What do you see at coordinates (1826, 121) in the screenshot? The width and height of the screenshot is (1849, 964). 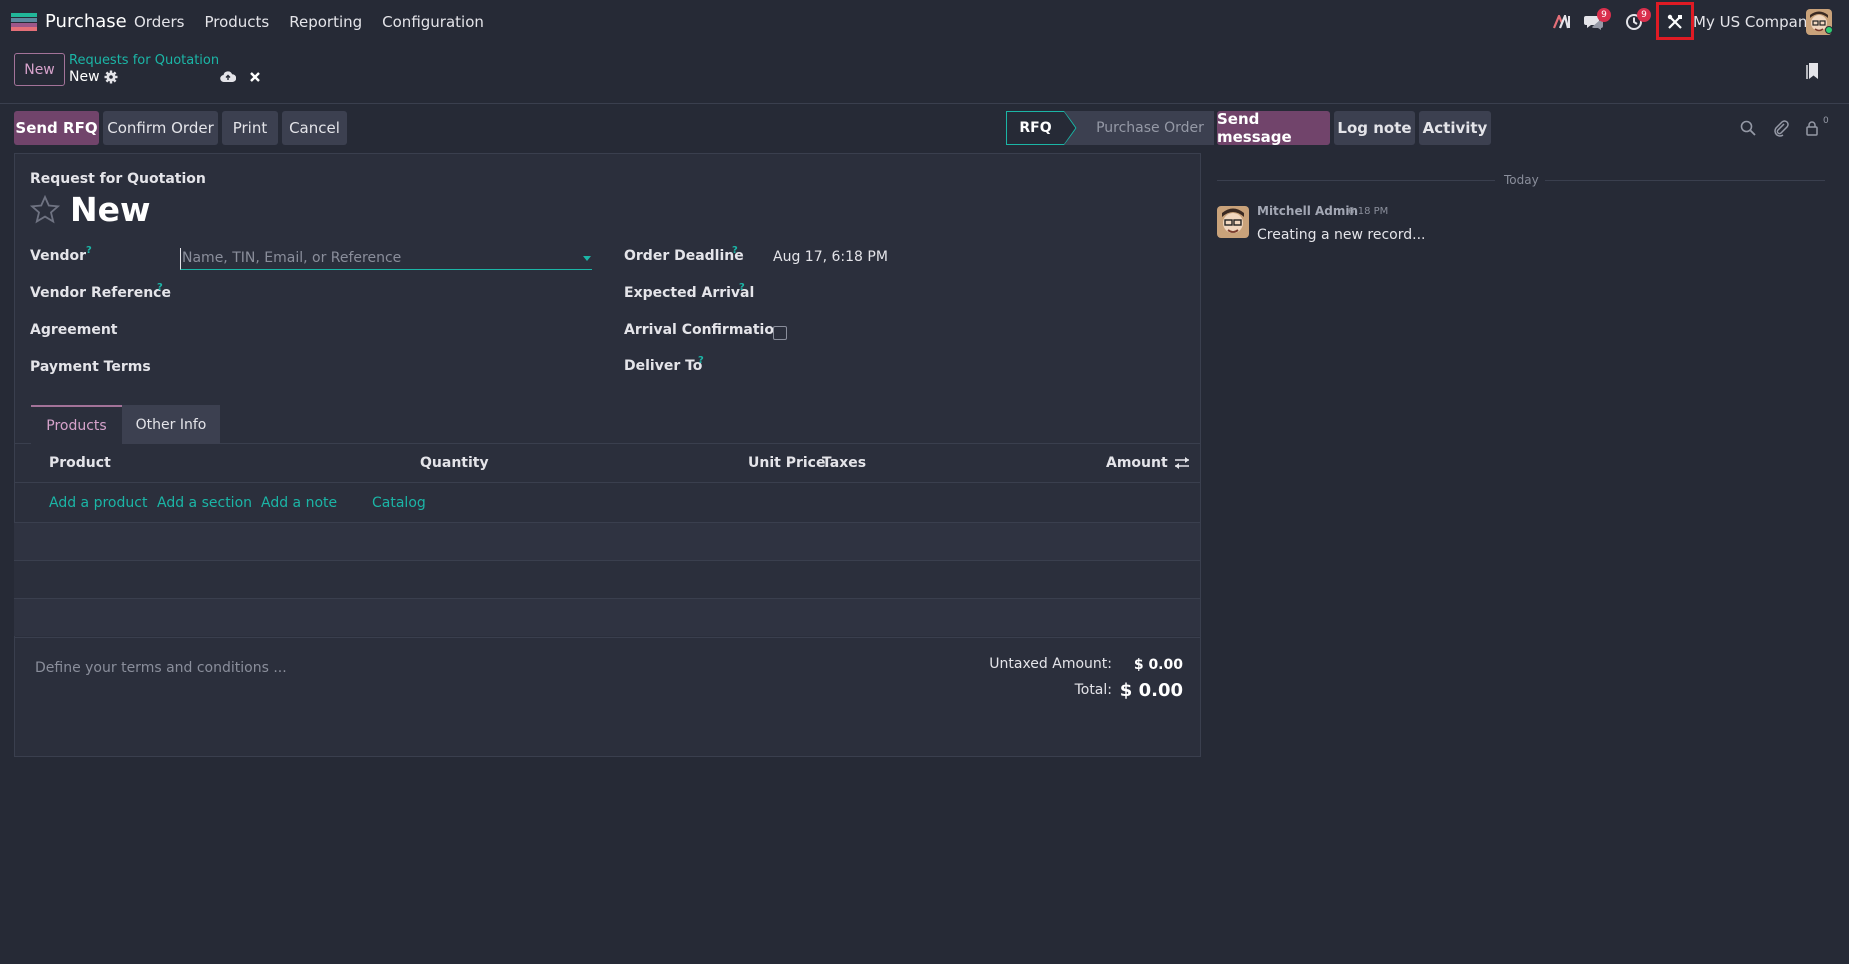 I see `followers-count: 0` at bounding box center [1826, 121].